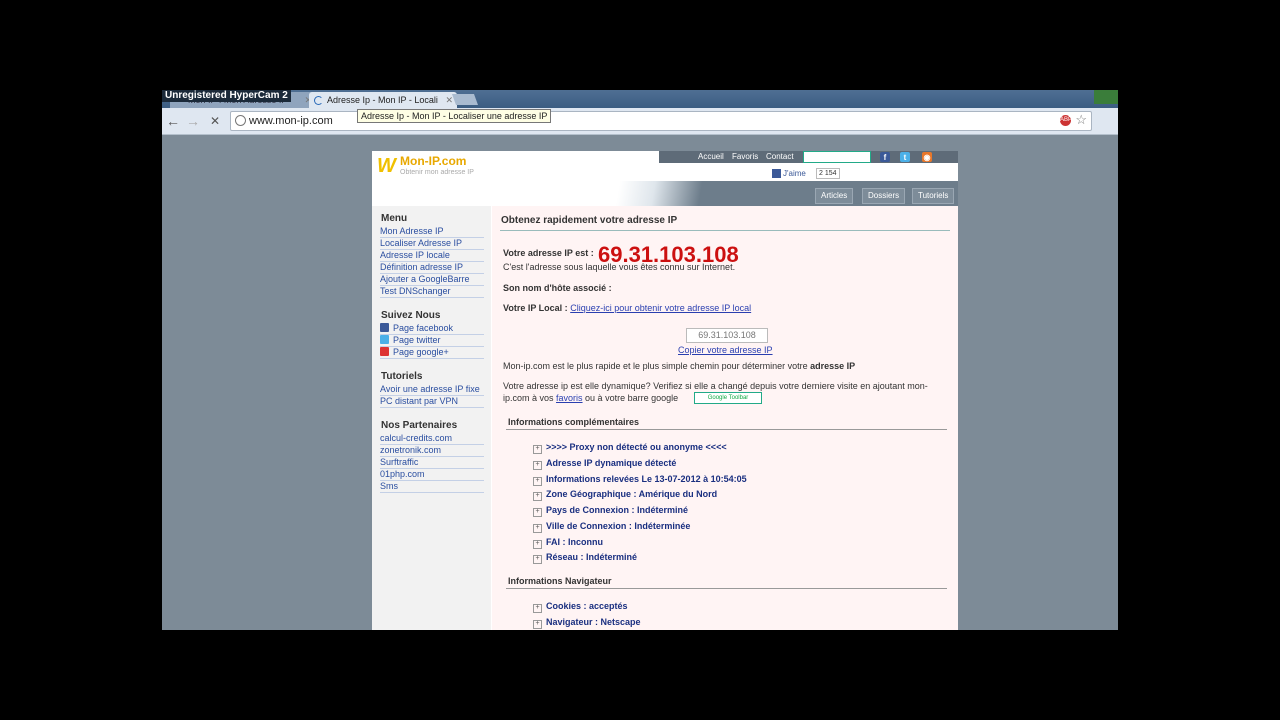 The height and width of the screenshot is (720, 1280). I want to click on info-item: + Zone Géographique : Amérique du Nord, so click(625, 495).